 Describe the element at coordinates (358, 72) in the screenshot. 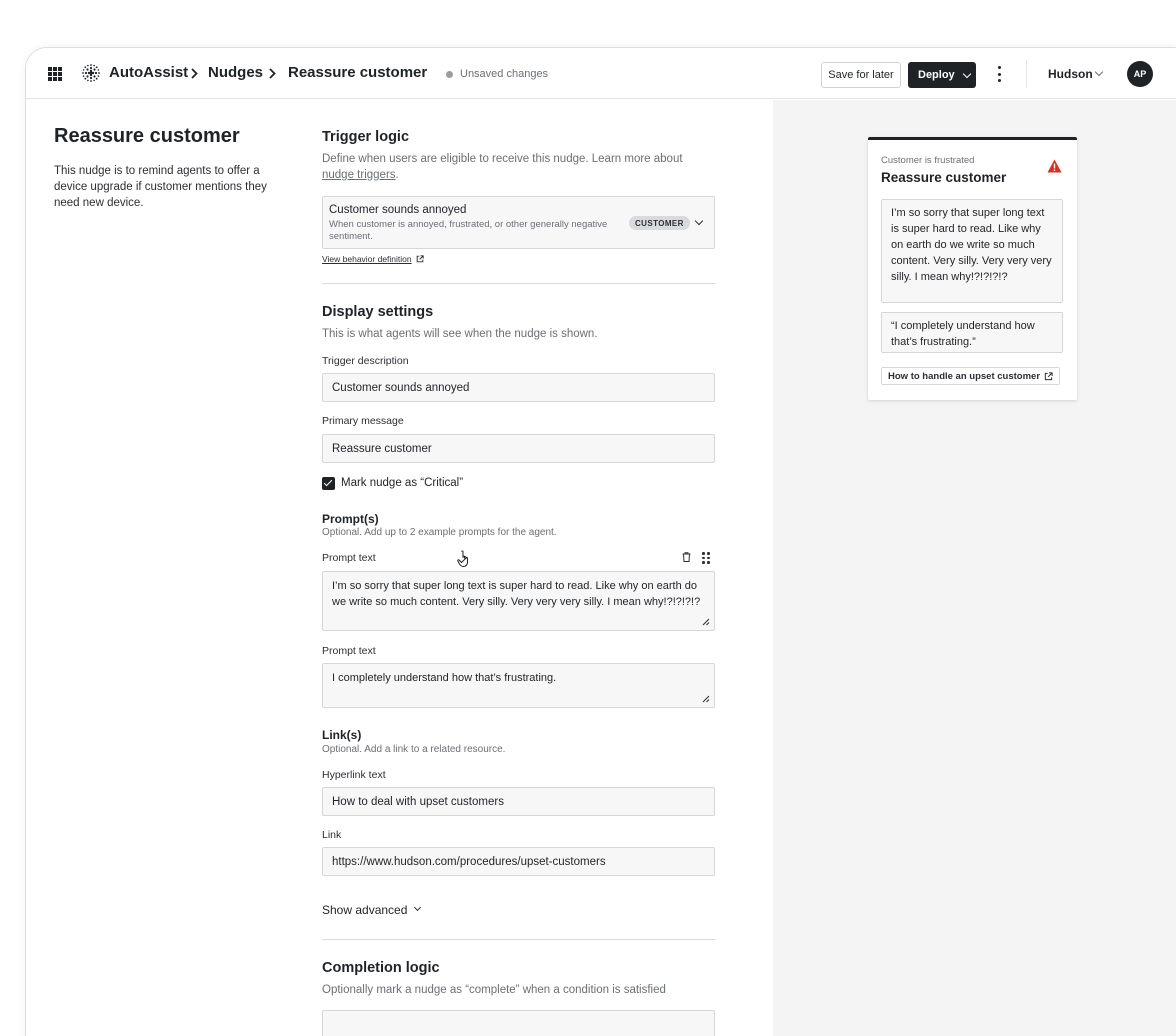

I see `breadcrumb-current: Reassure customer` at that location.